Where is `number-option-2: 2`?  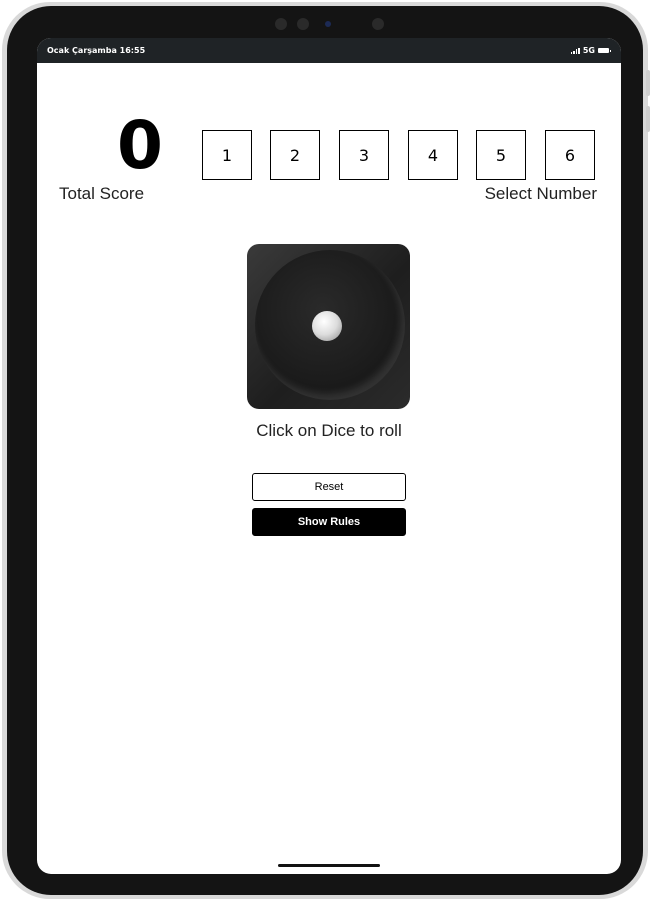 number-option-2: 2 is located at coordinates (295, 155).